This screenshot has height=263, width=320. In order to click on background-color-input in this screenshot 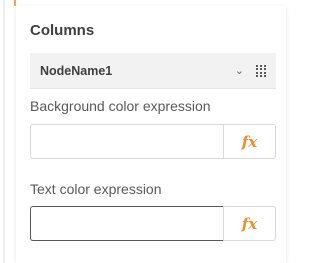, I will do `click(126, 141)`.